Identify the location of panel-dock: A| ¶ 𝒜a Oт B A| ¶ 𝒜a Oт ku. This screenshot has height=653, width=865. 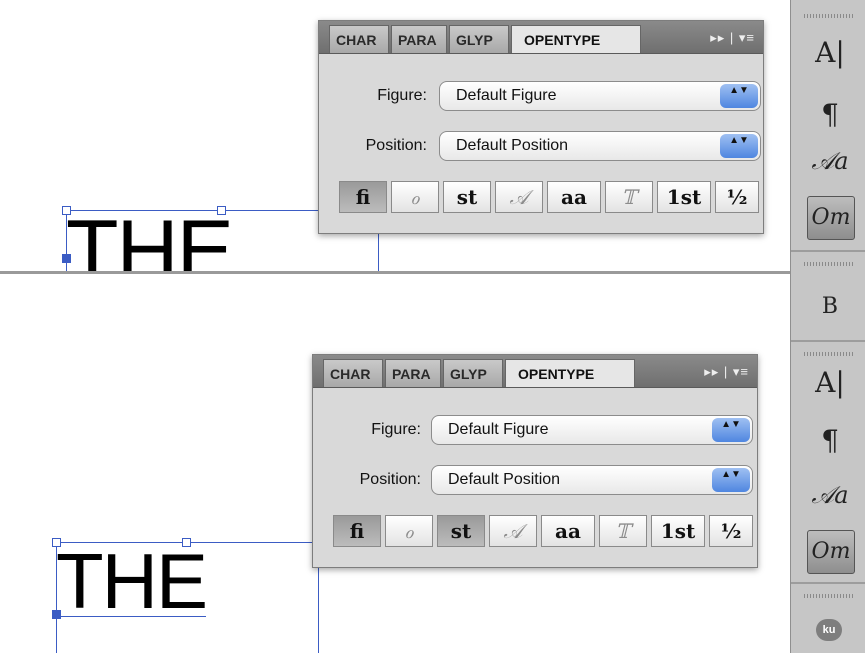
(827, 326).